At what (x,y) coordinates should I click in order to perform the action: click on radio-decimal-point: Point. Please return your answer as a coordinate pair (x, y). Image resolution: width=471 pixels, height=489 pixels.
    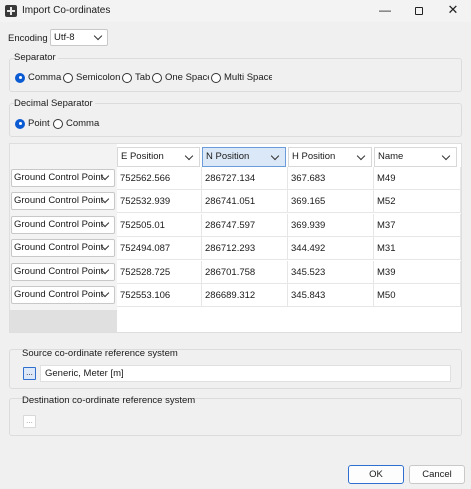
    Looking at the image, I should click on (34, 123).